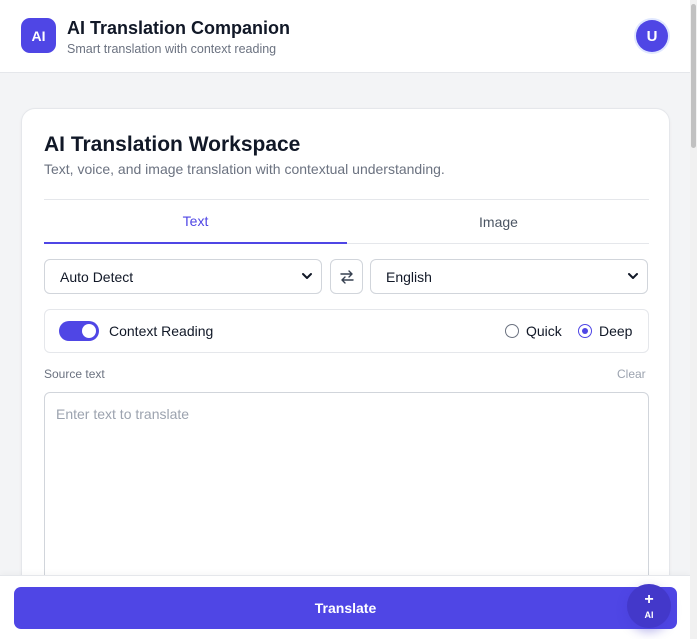 Image resolution: width=697 pixels, height=639 pixels. I want to click on ai-assistant-button: + AI, so click(649, 606).